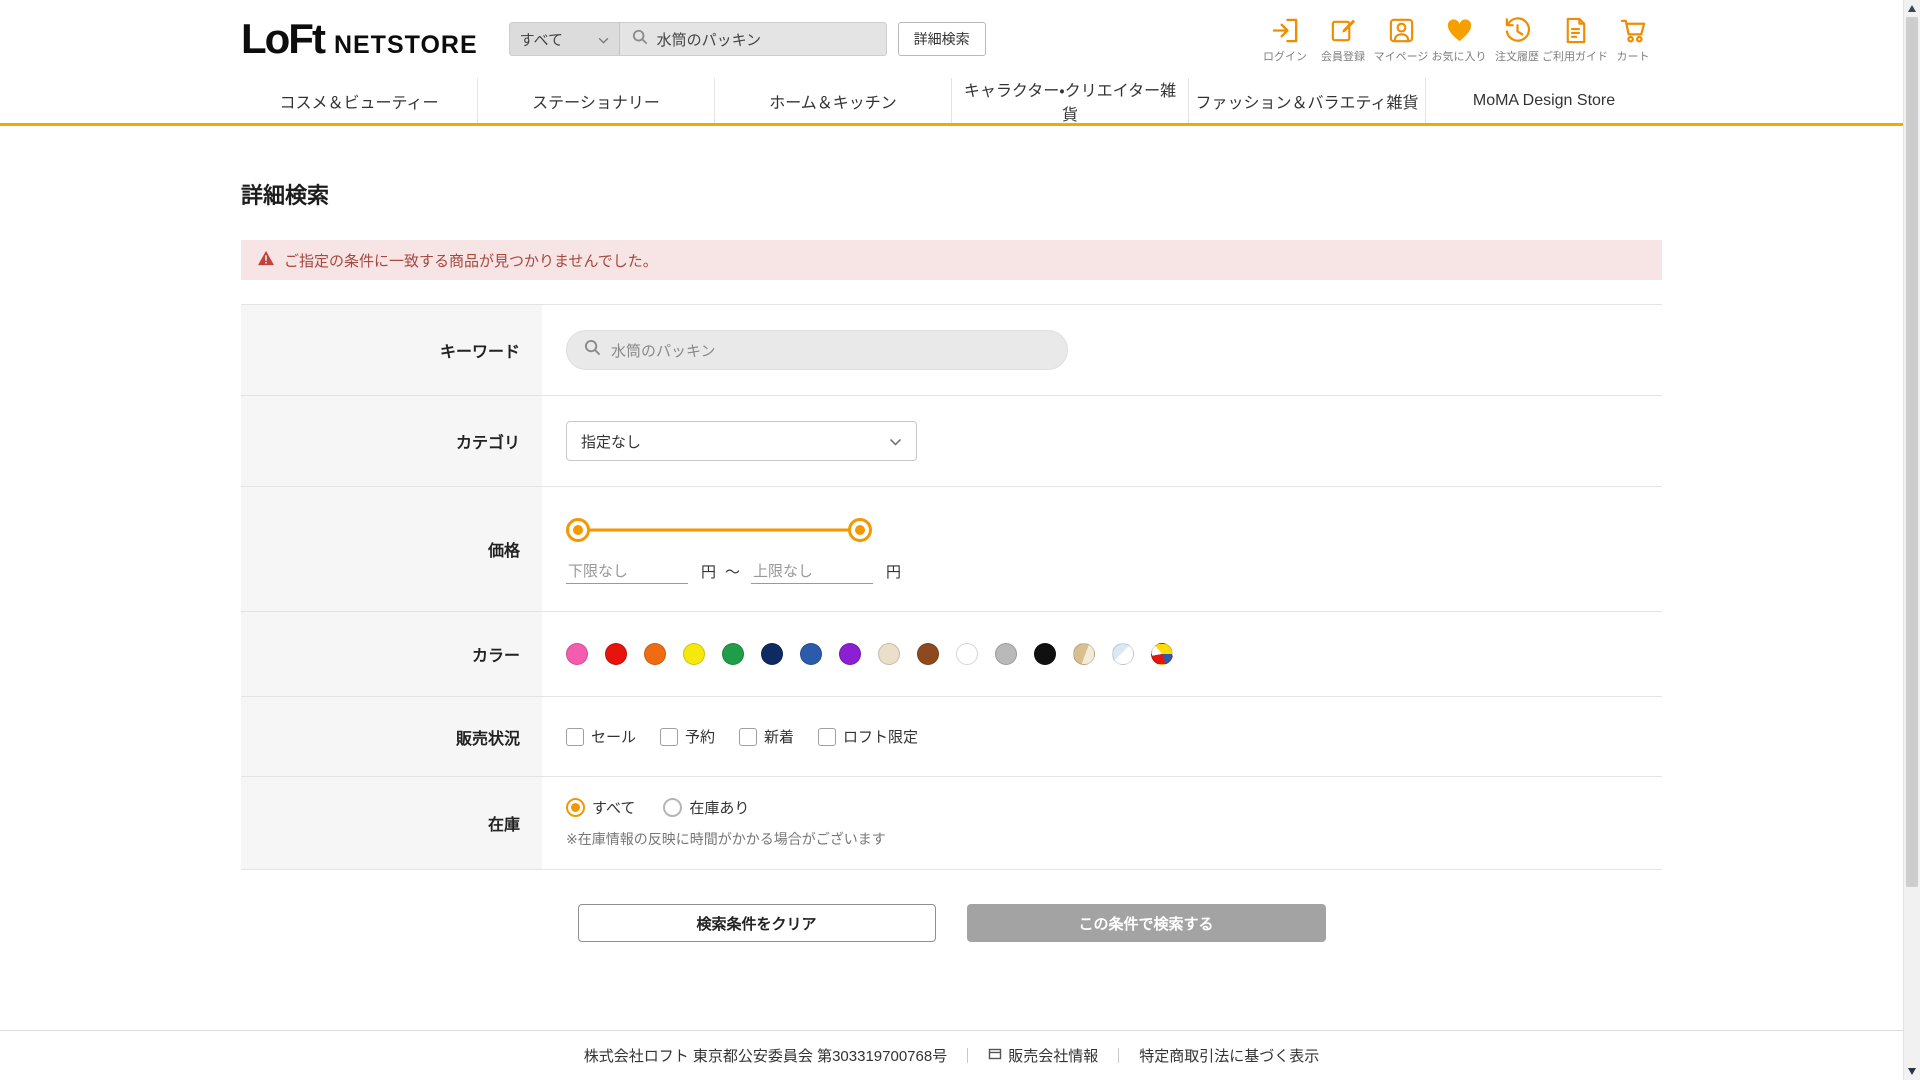 Image resolution: width=1920 pixels, height=1080 pixels. What do you see at coordinates (266, 260) in the screenshot?
I see `warning-icon` at bounding box center [266, 260].